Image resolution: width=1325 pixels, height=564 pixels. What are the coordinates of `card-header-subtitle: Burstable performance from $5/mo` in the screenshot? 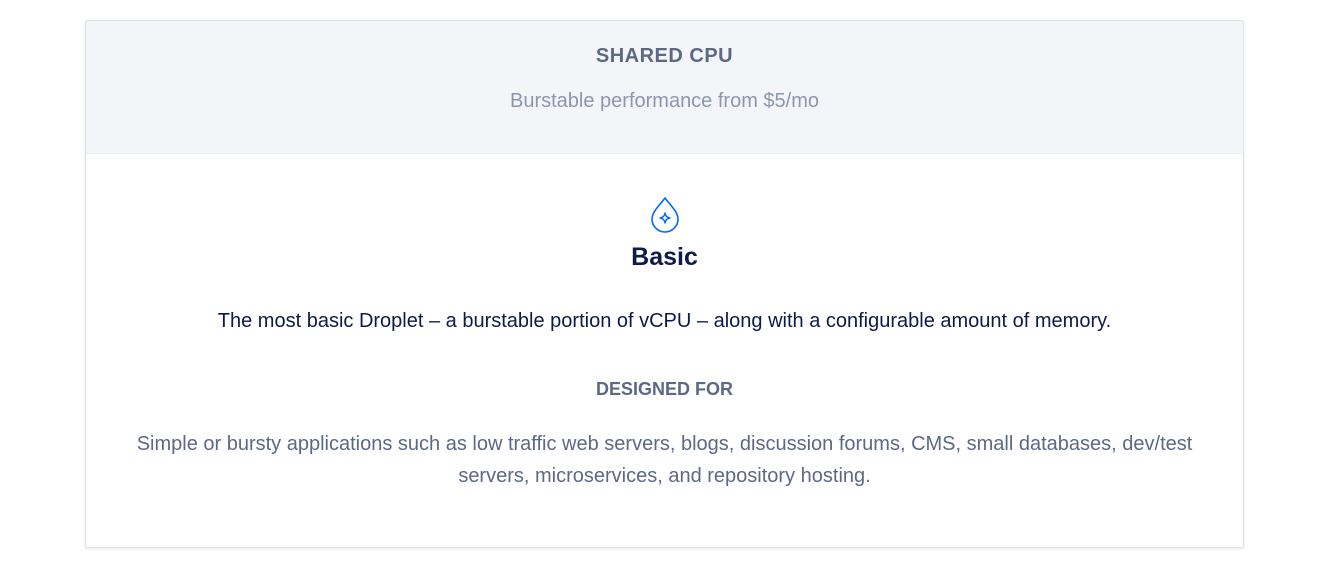 It's located at (664, 101).